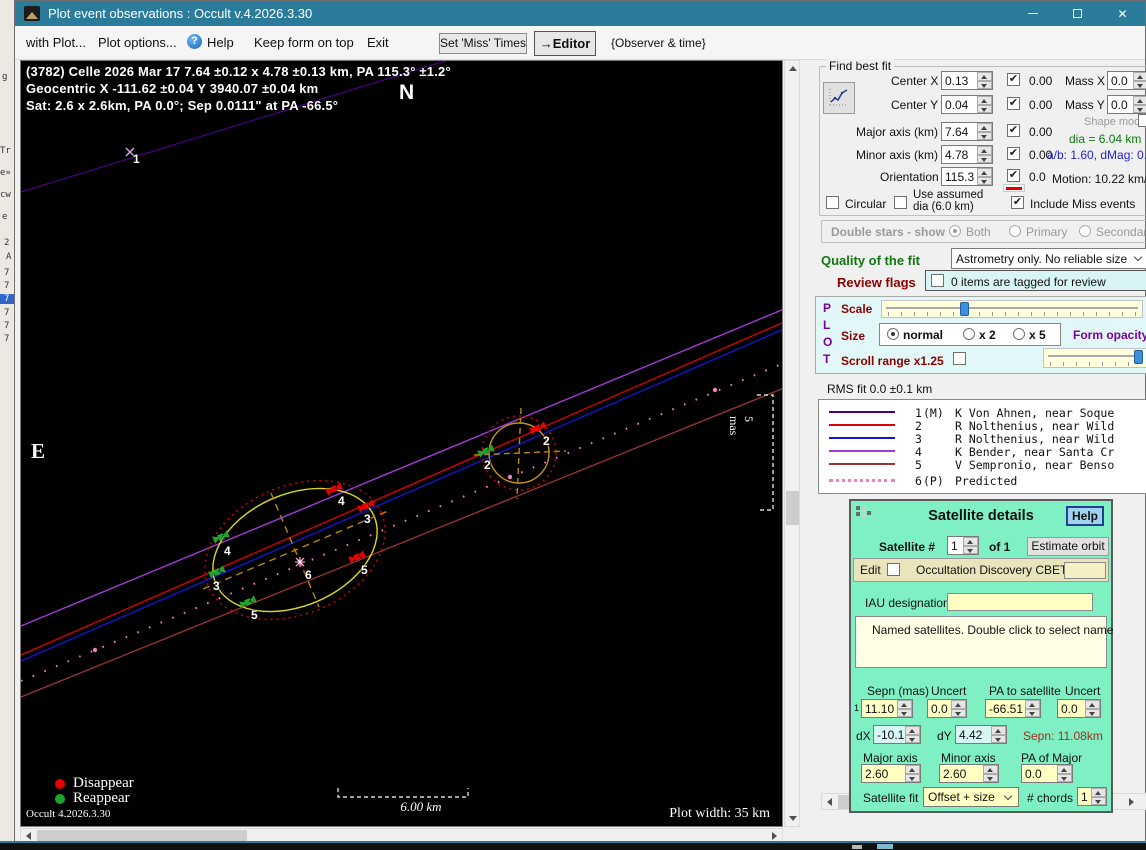 The height and width of the screenshot is (850, 1146). Describe the element at coordinates (893, 569) in the screenshot. I see `edit-checkbox` at that location.